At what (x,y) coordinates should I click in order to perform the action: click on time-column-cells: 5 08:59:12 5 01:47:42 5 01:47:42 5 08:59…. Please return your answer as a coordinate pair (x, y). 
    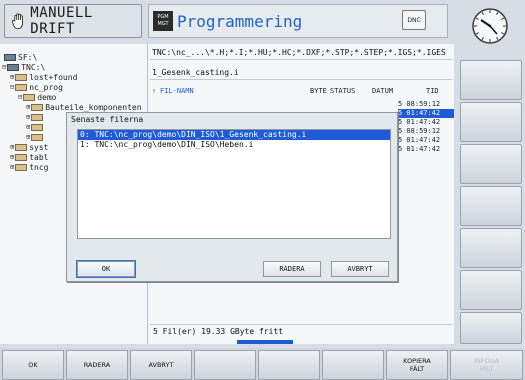
    Looking at the image, I should click on (426, 127).